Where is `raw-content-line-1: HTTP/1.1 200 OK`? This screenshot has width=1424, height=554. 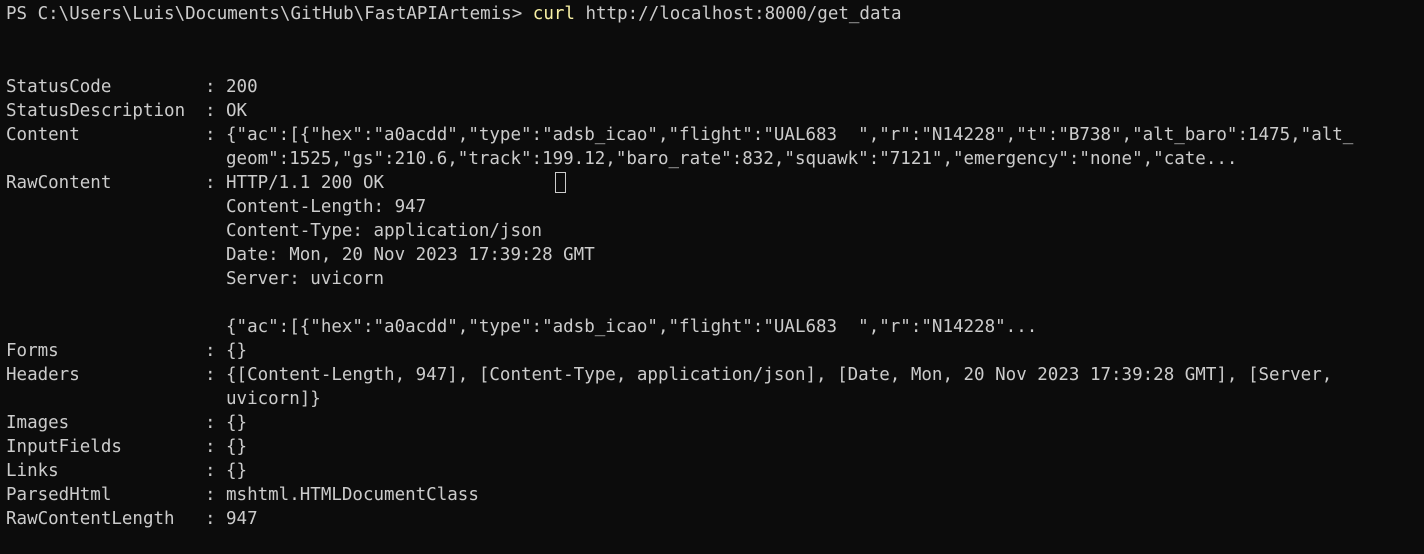 raw-content-line-1: HTTP/1.1 200 OK is located at coordinates (305, 183).